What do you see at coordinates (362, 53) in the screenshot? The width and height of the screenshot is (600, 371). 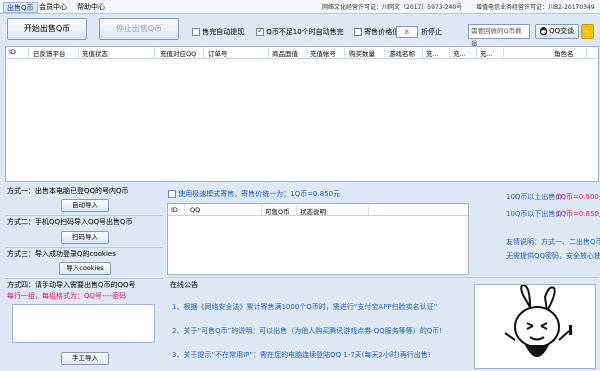 I see `col-quantity: 购买数量` at bounding box center [362, 53].